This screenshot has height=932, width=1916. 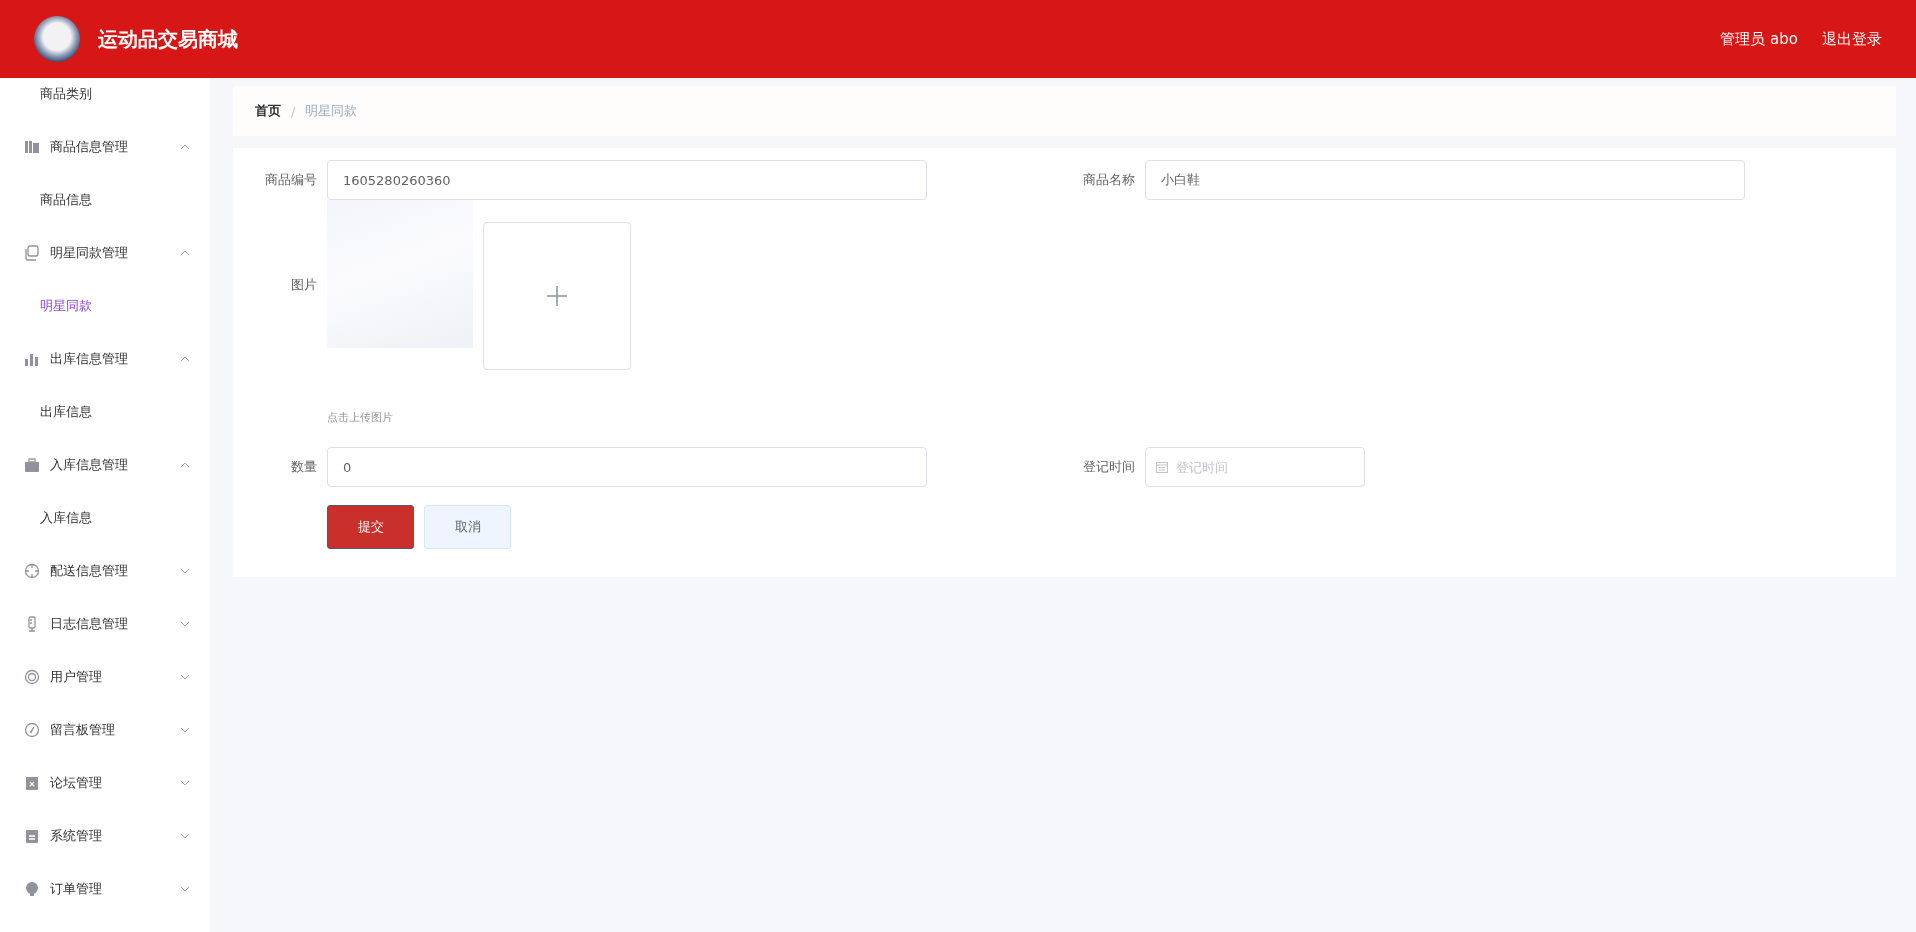 I want to click on cancel-button: 取消, so click(x=467, y=527).